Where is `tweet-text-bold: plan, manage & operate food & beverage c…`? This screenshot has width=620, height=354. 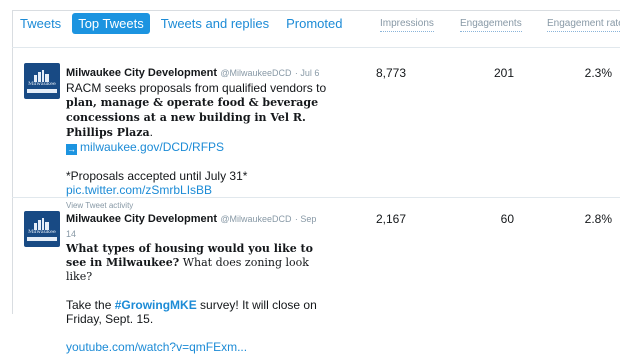 tweet-text-bold: plan, manage & operate food & beverage c… is located at coordinates (192, 117).